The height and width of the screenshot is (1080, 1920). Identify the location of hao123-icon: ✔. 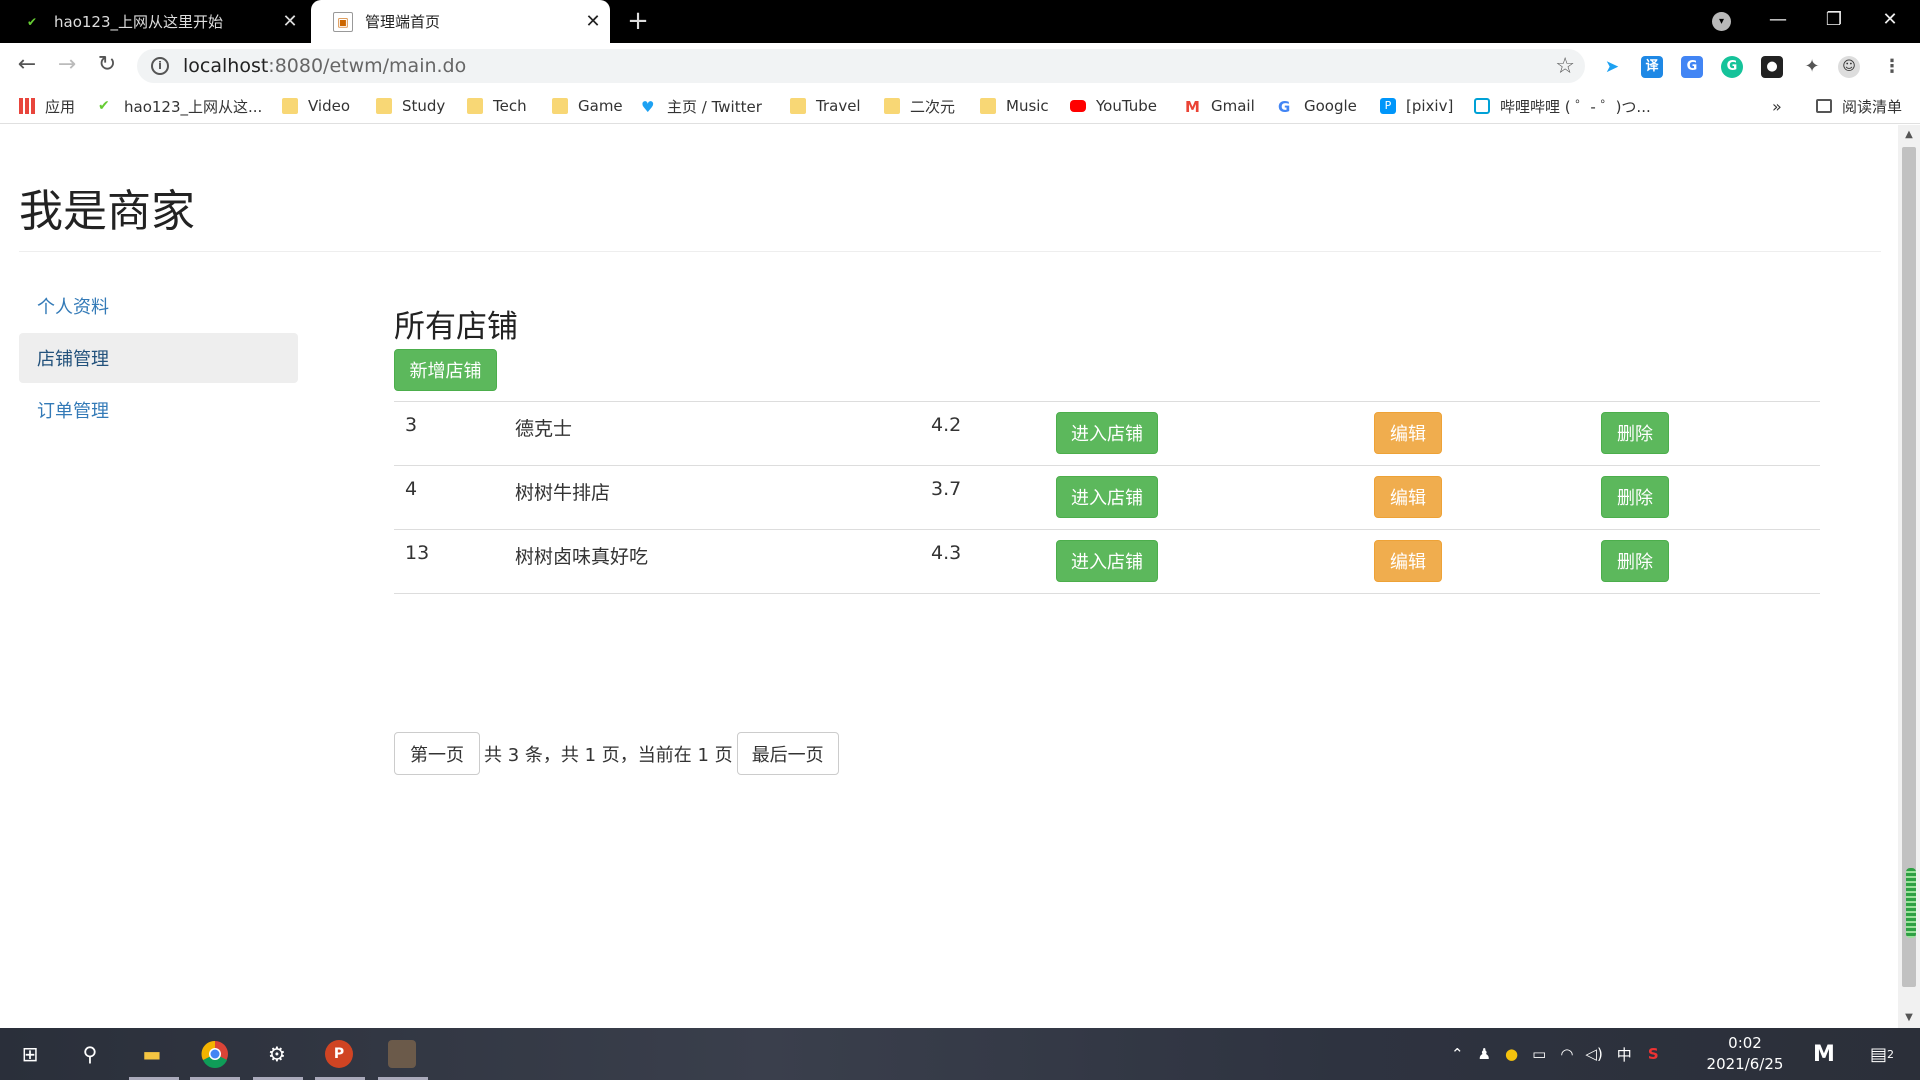
(104, 106).